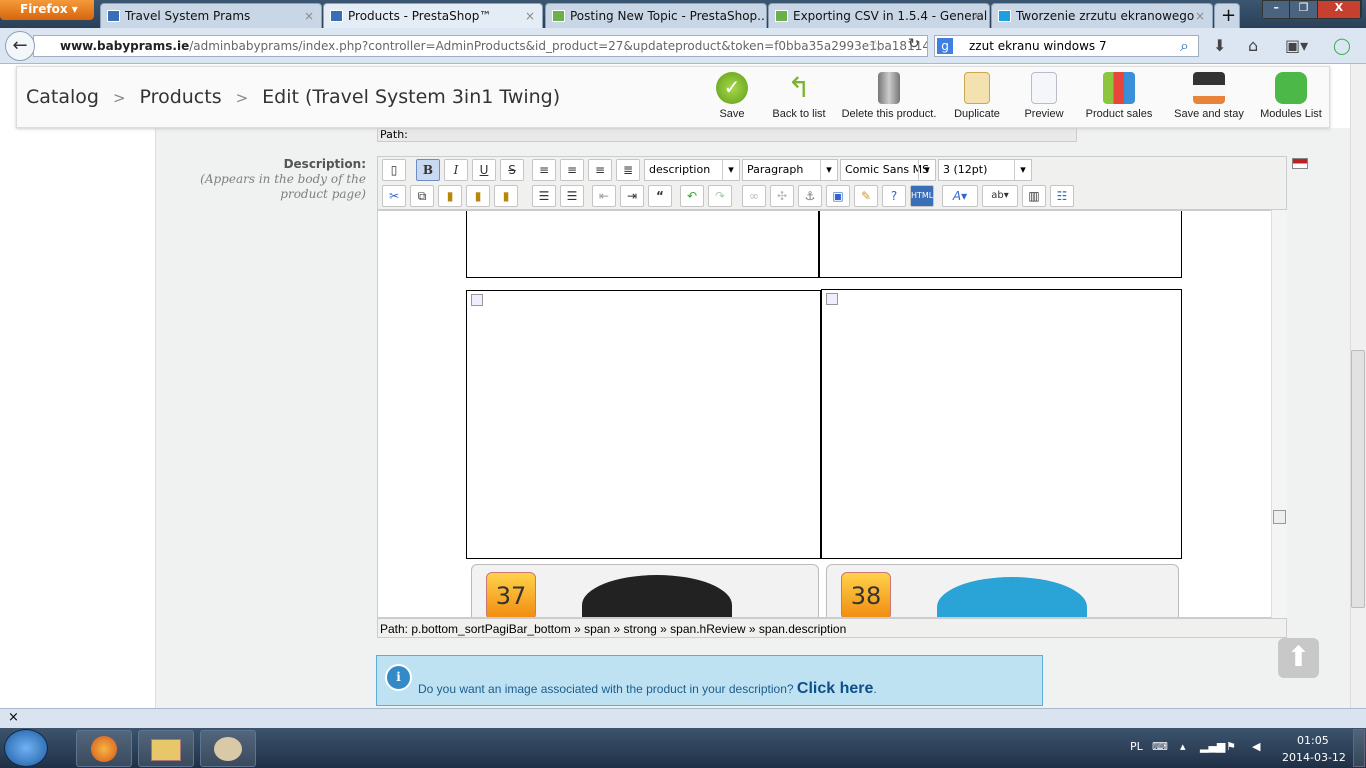 The width and height of the screenshot is (1366, 768). What do you see at coordinates (692, 170) in the screenshot?
I see `style-select: description` at bounding box center [692, 170].